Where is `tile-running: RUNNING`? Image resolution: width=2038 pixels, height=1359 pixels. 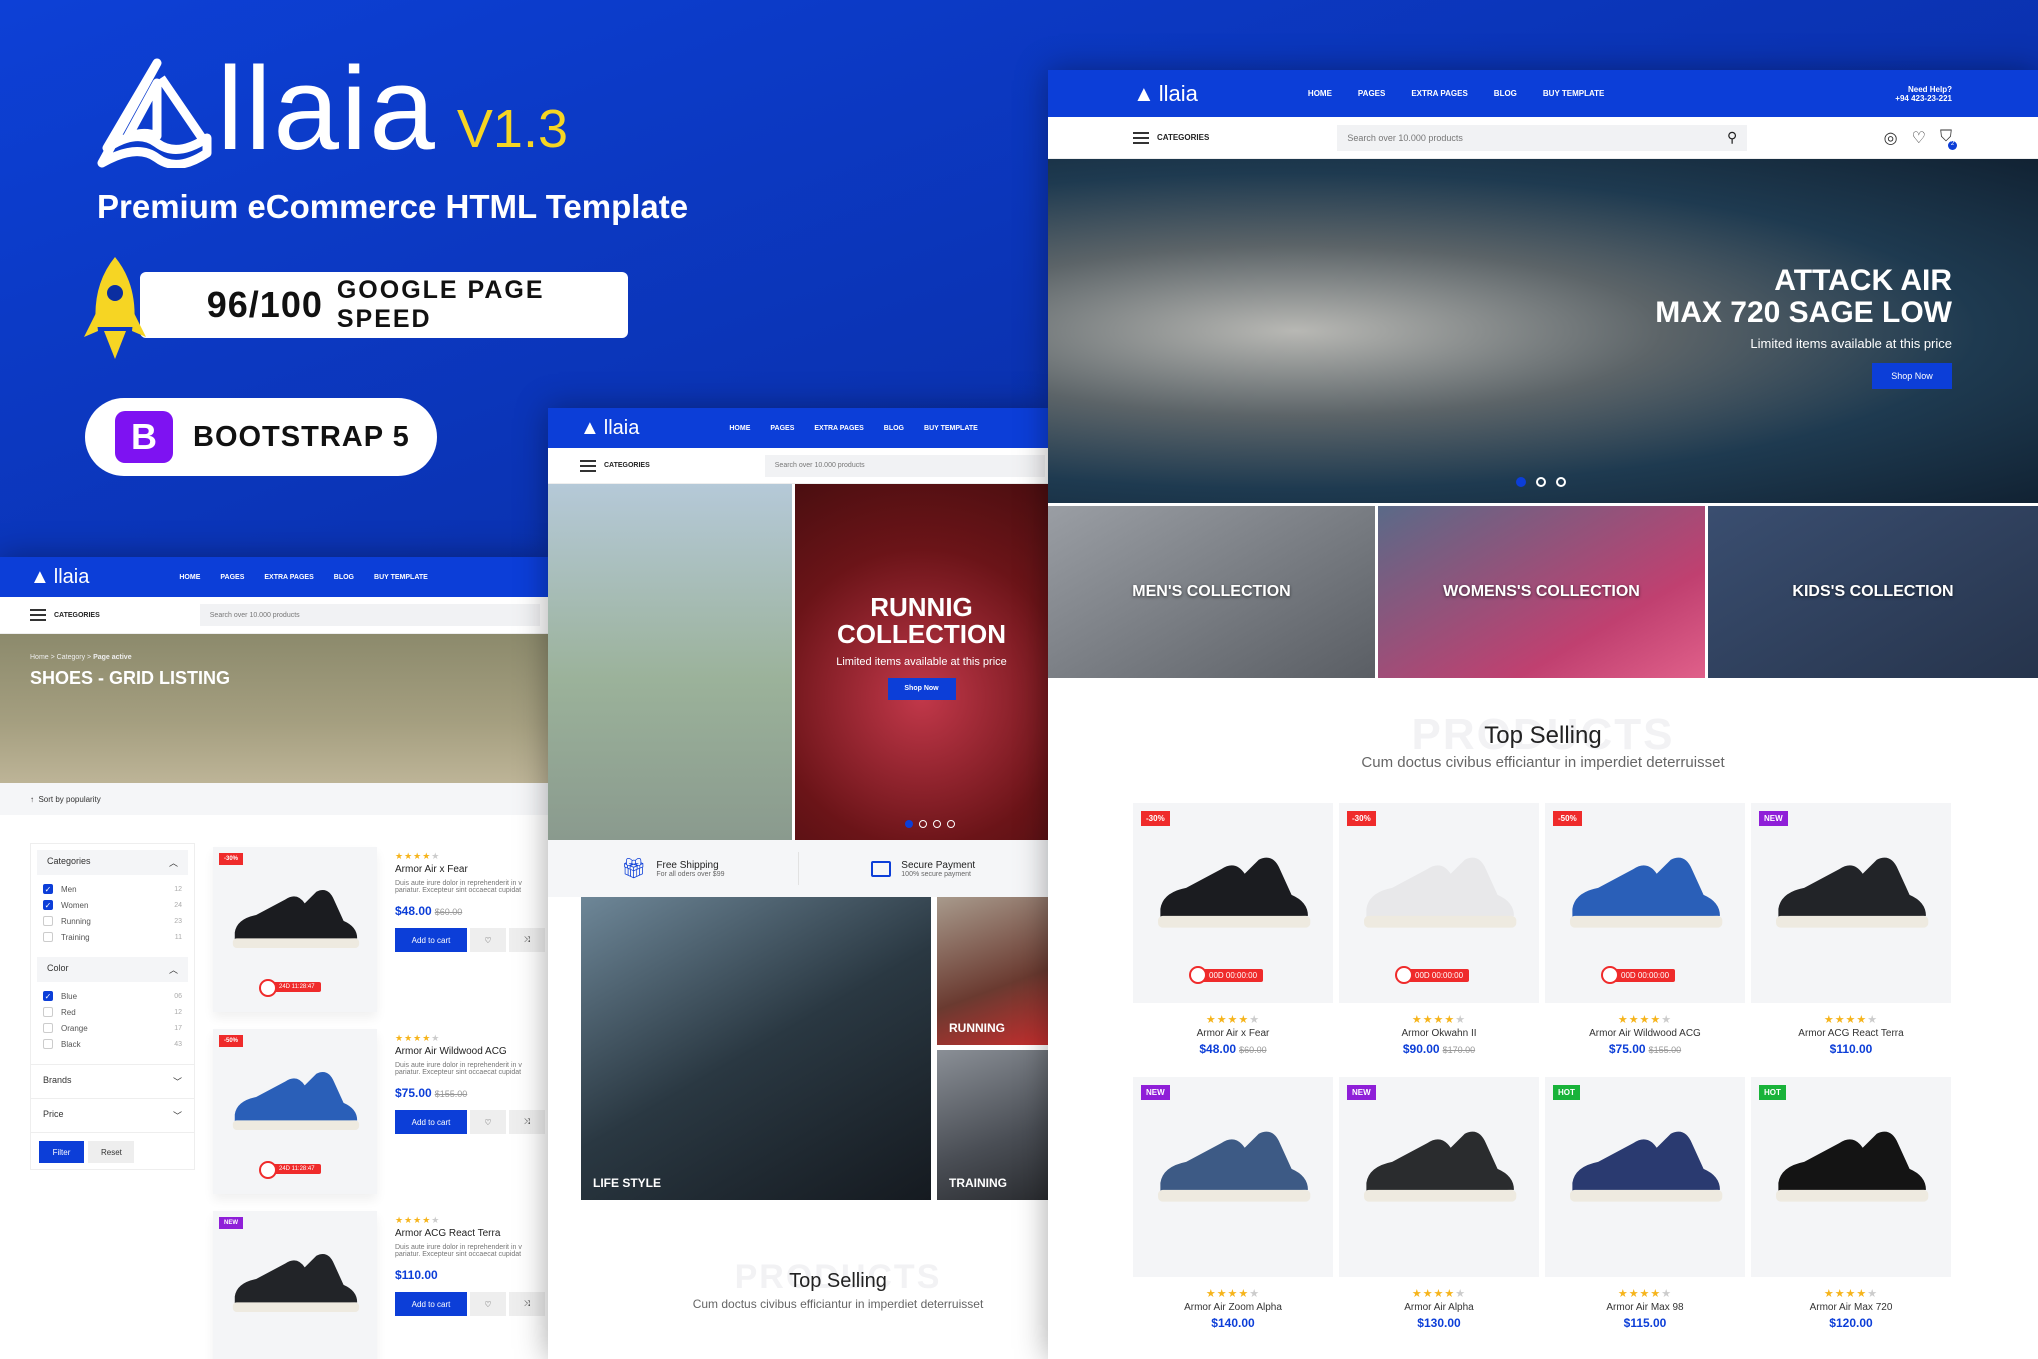 tile-running: RUNNING is located at coordinates (992, 971).